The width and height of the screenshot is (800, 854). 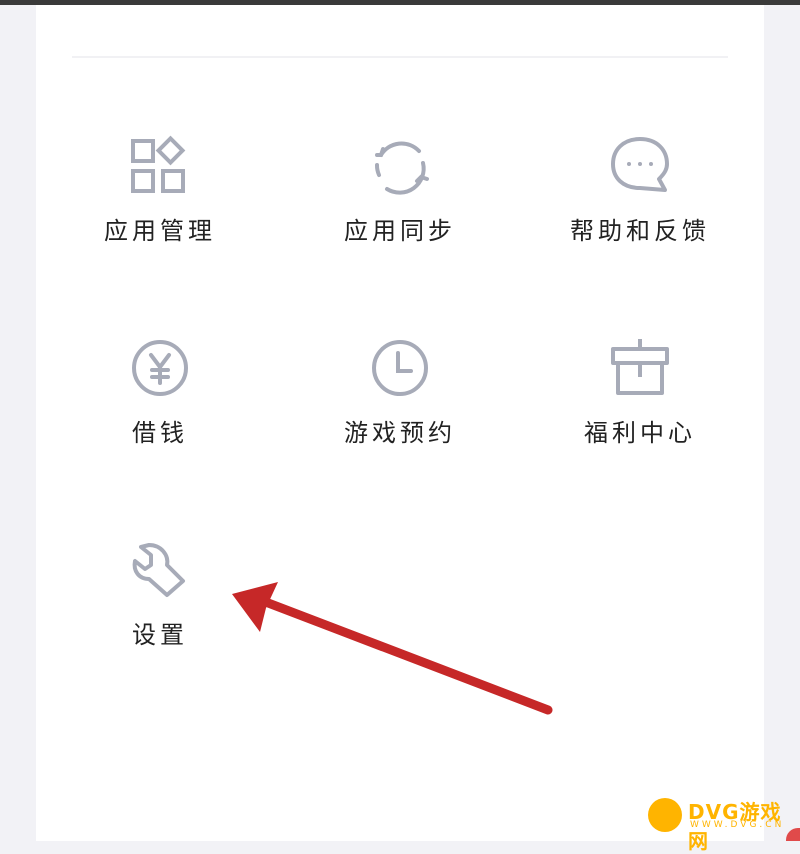 What do you see at coordinates (160, 208) in the screenshot?
I see `menu-item-app-management: 应用管理` at bounding box center [160, 208].